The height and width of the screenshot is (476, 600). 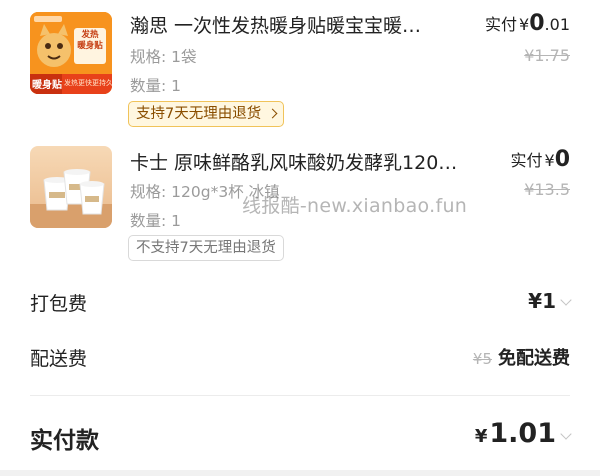 I want to click on thumb-badge-text: 暖身贴, so click(x=47, y=85).